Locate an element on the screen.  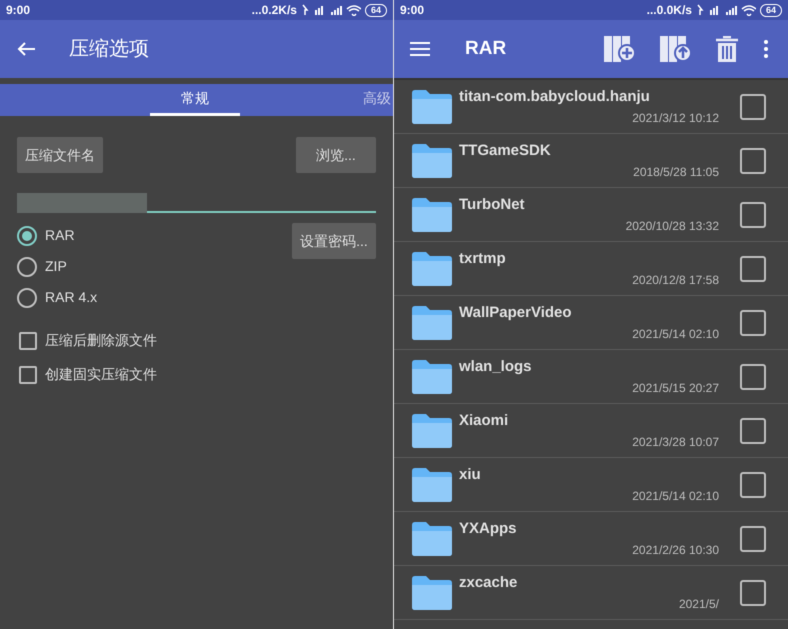
file-list-row: TurboNet 2020/10/28 13:32 is located at coordinates (591, 215).